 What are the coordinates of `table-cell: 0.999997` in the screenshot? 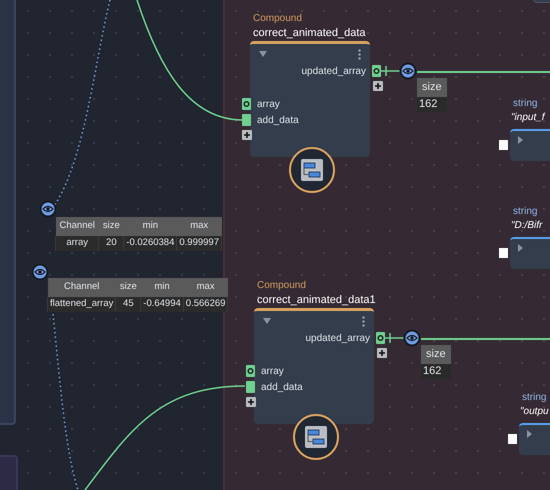 It's located at (199, 243).